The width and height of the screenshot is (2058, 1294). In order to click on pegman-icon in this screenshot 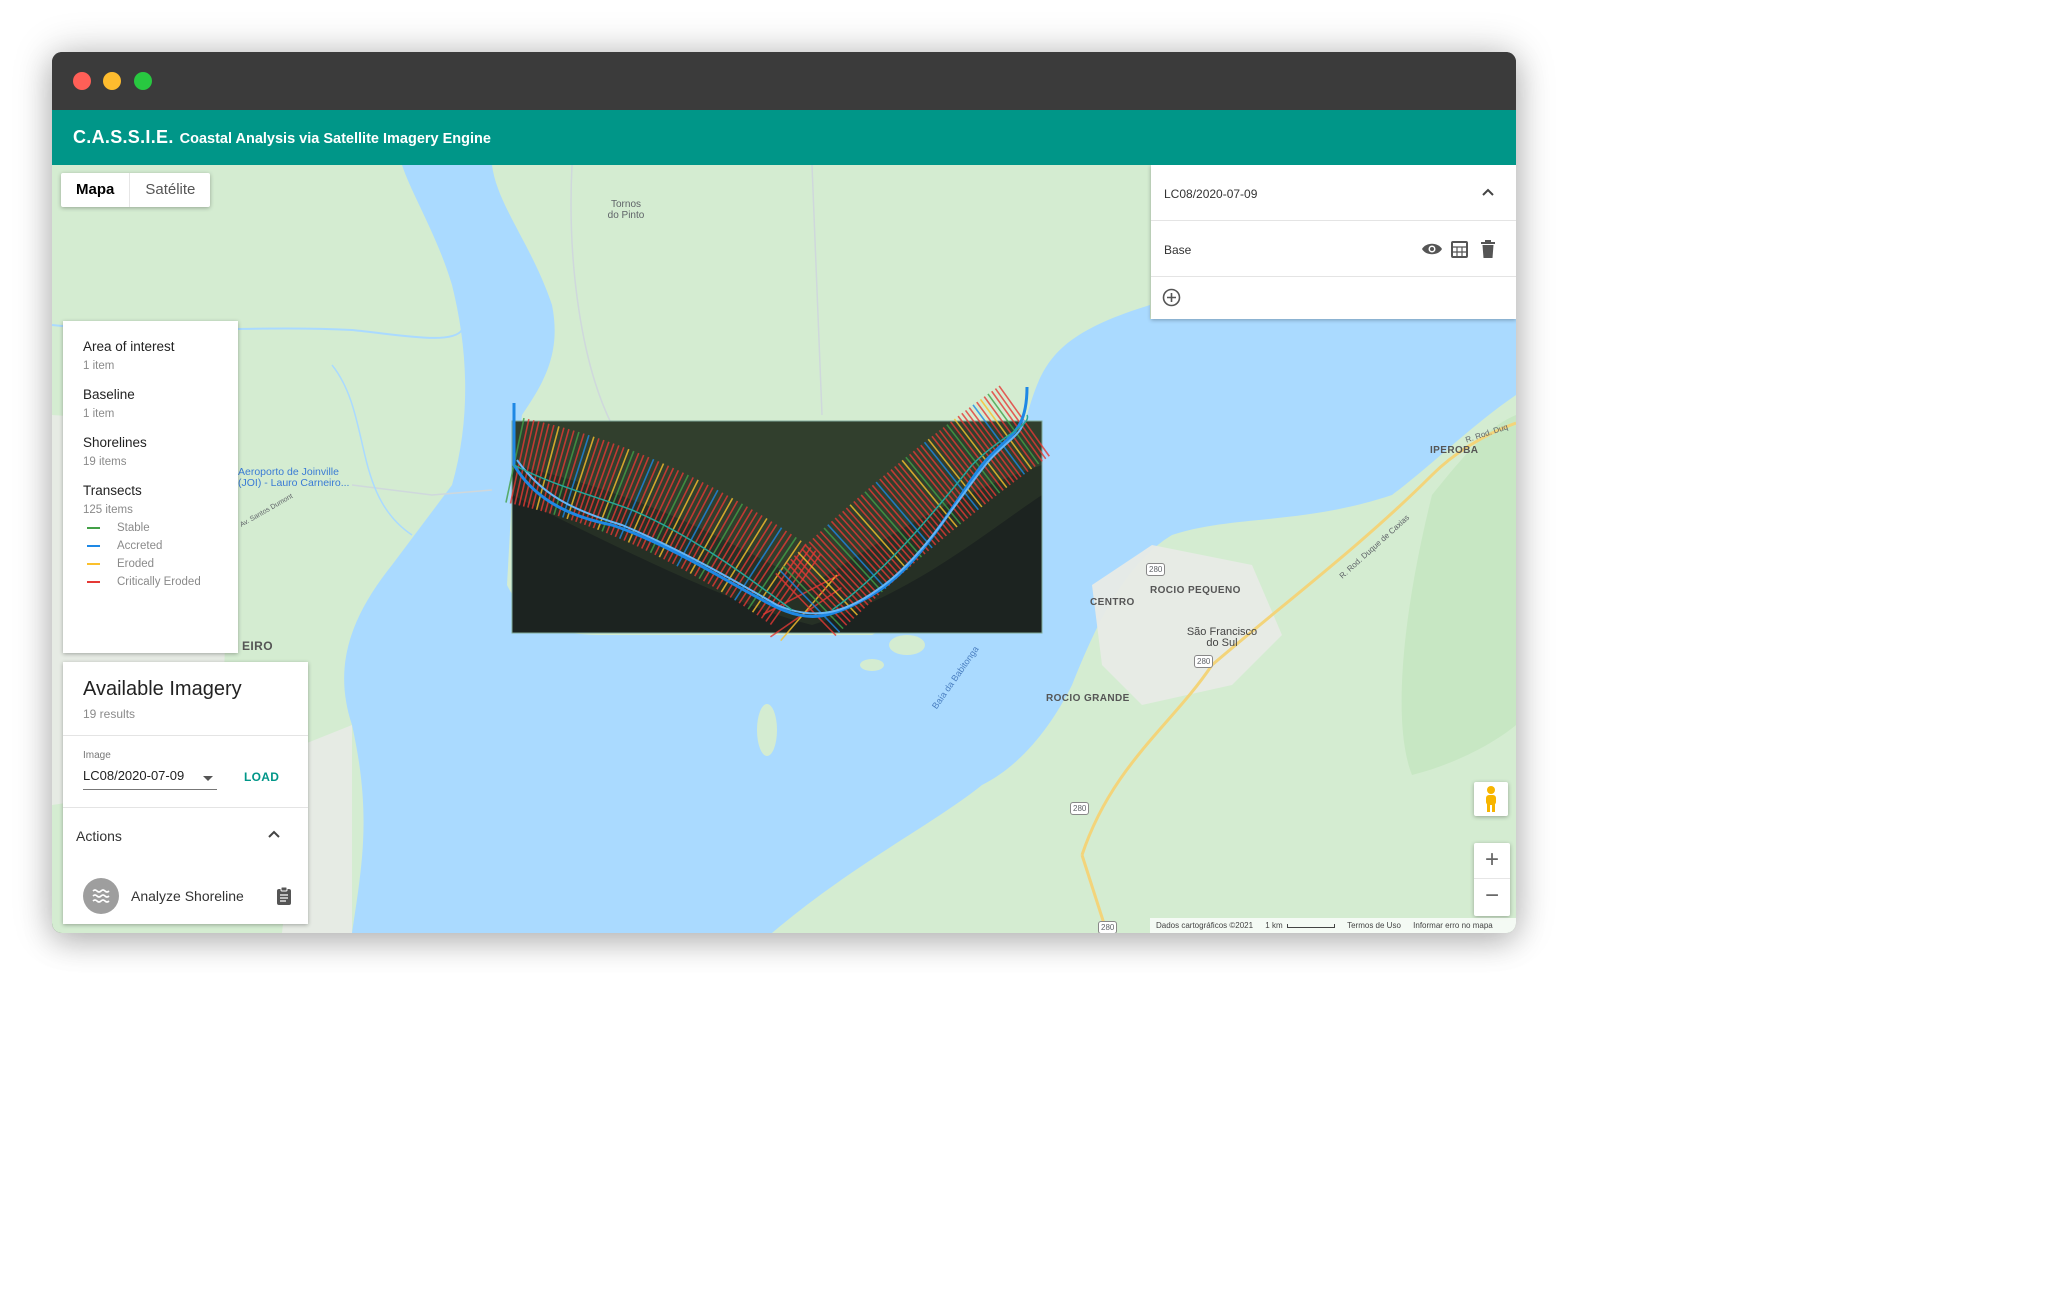, I will do `click(1491, 799)`.